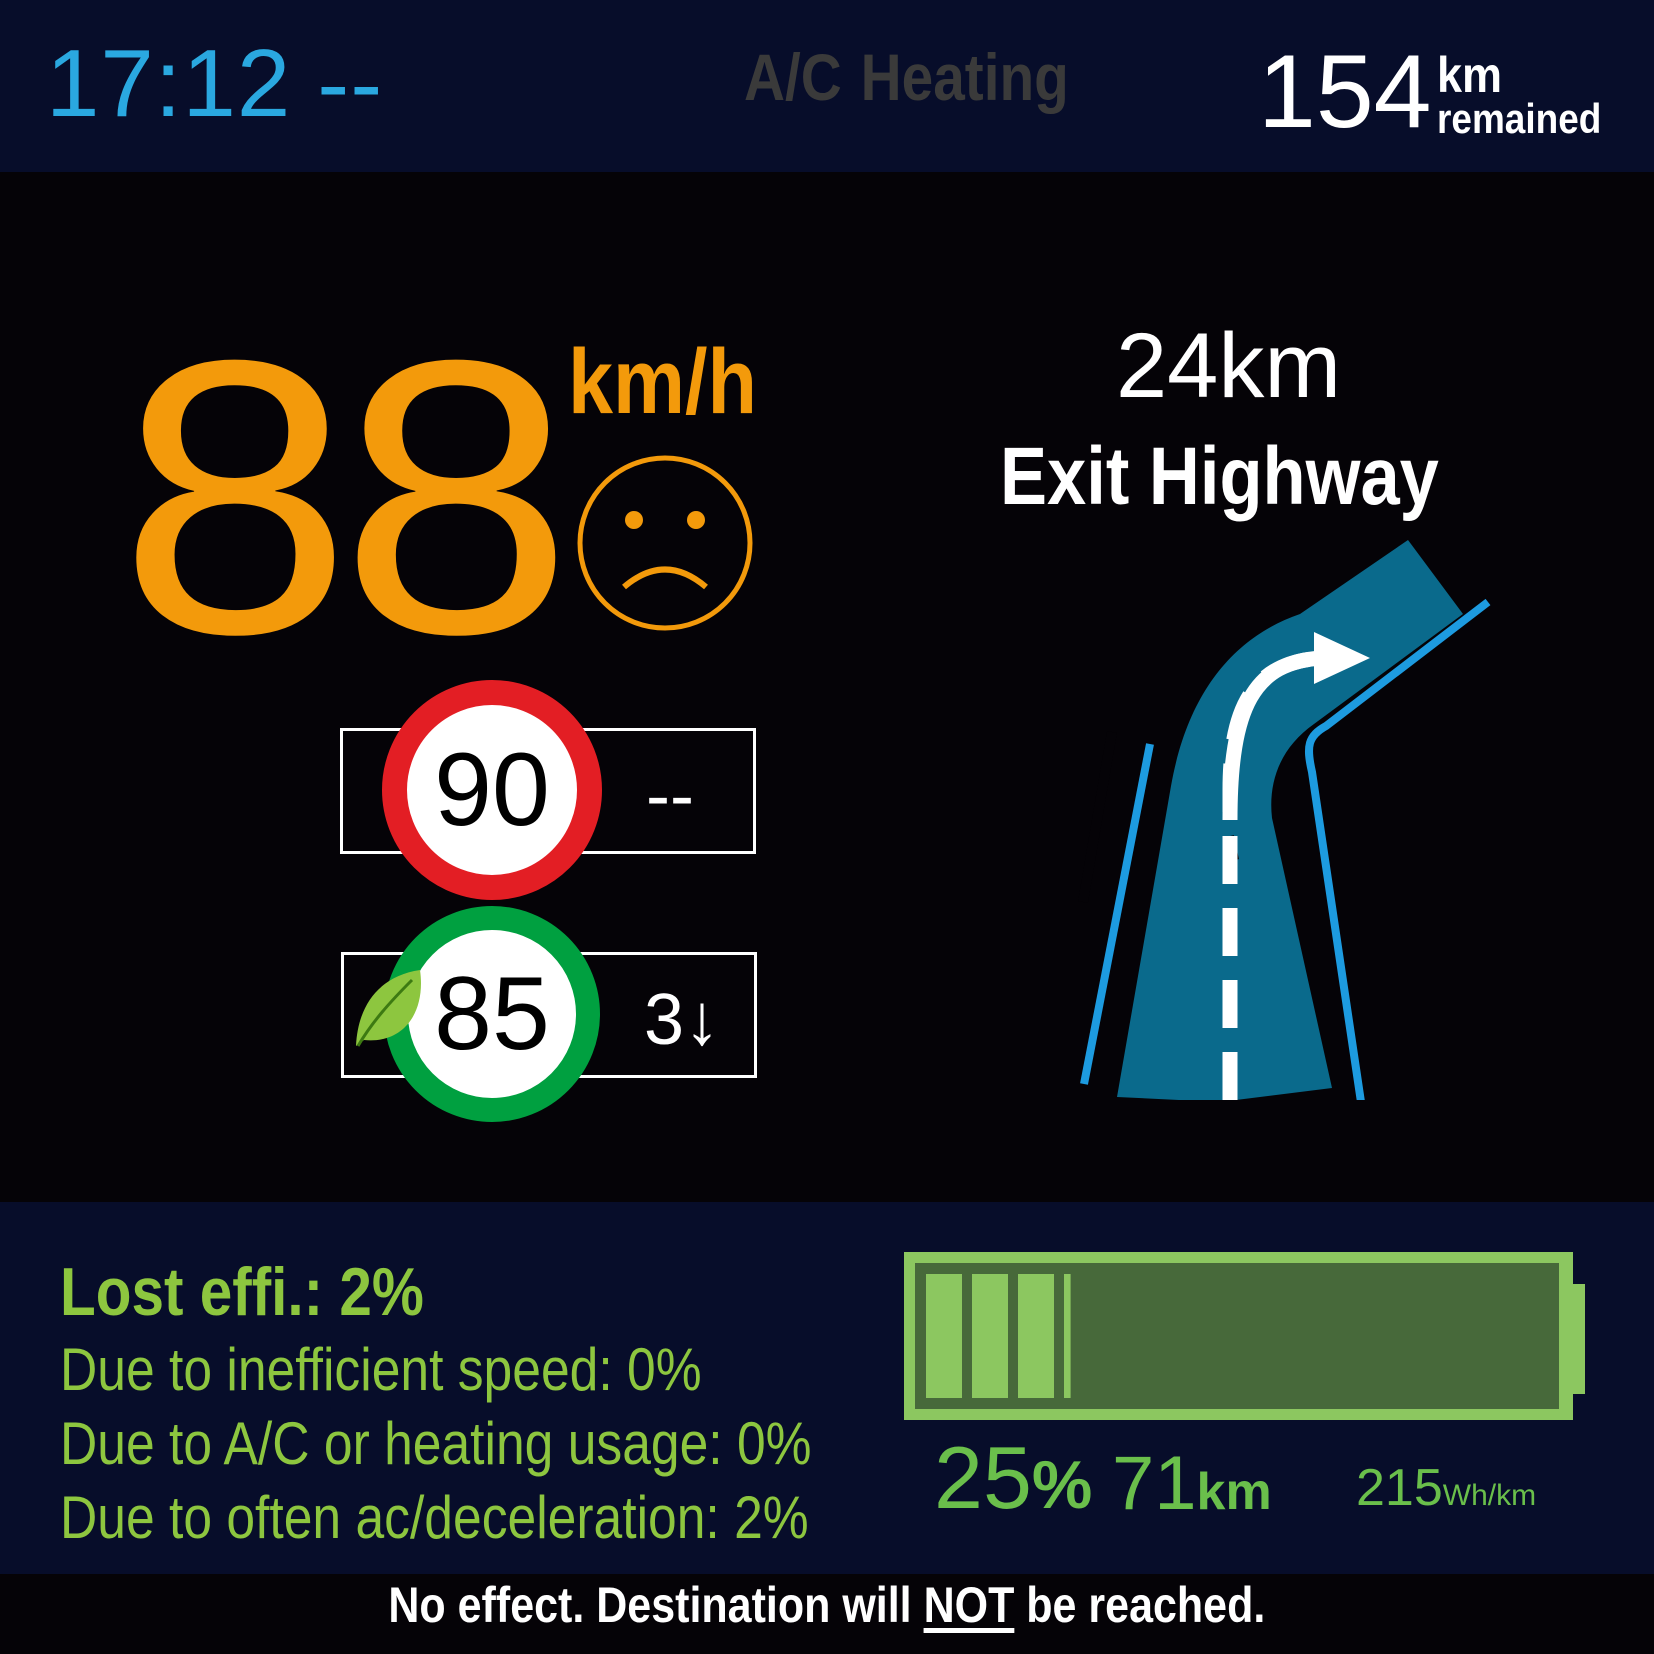 The height and width of the screenshot is (1654, 1654). Describe the element at coordinates (1062, 1485) in the screenshot. I see `battery-percent-unit: %` at that location.